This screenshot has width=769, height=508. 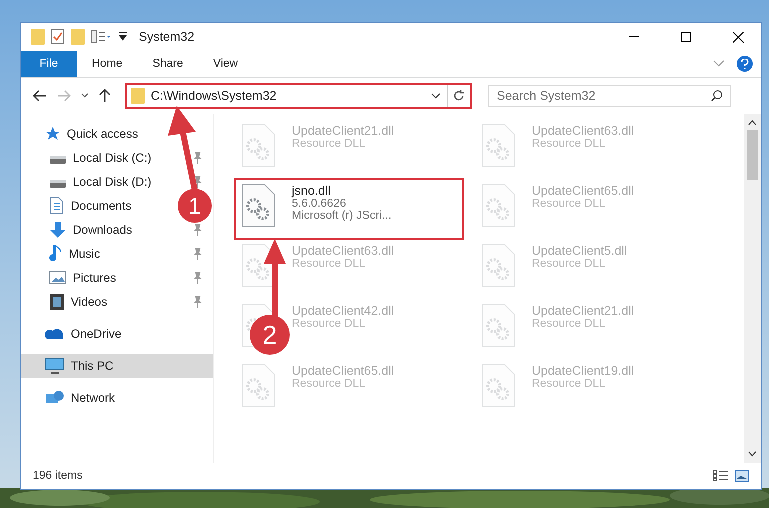 What do you see at coordinates (49, 64) in the screenshot?
I see `ribbon-tab: File` at bounding box center [49, 64].